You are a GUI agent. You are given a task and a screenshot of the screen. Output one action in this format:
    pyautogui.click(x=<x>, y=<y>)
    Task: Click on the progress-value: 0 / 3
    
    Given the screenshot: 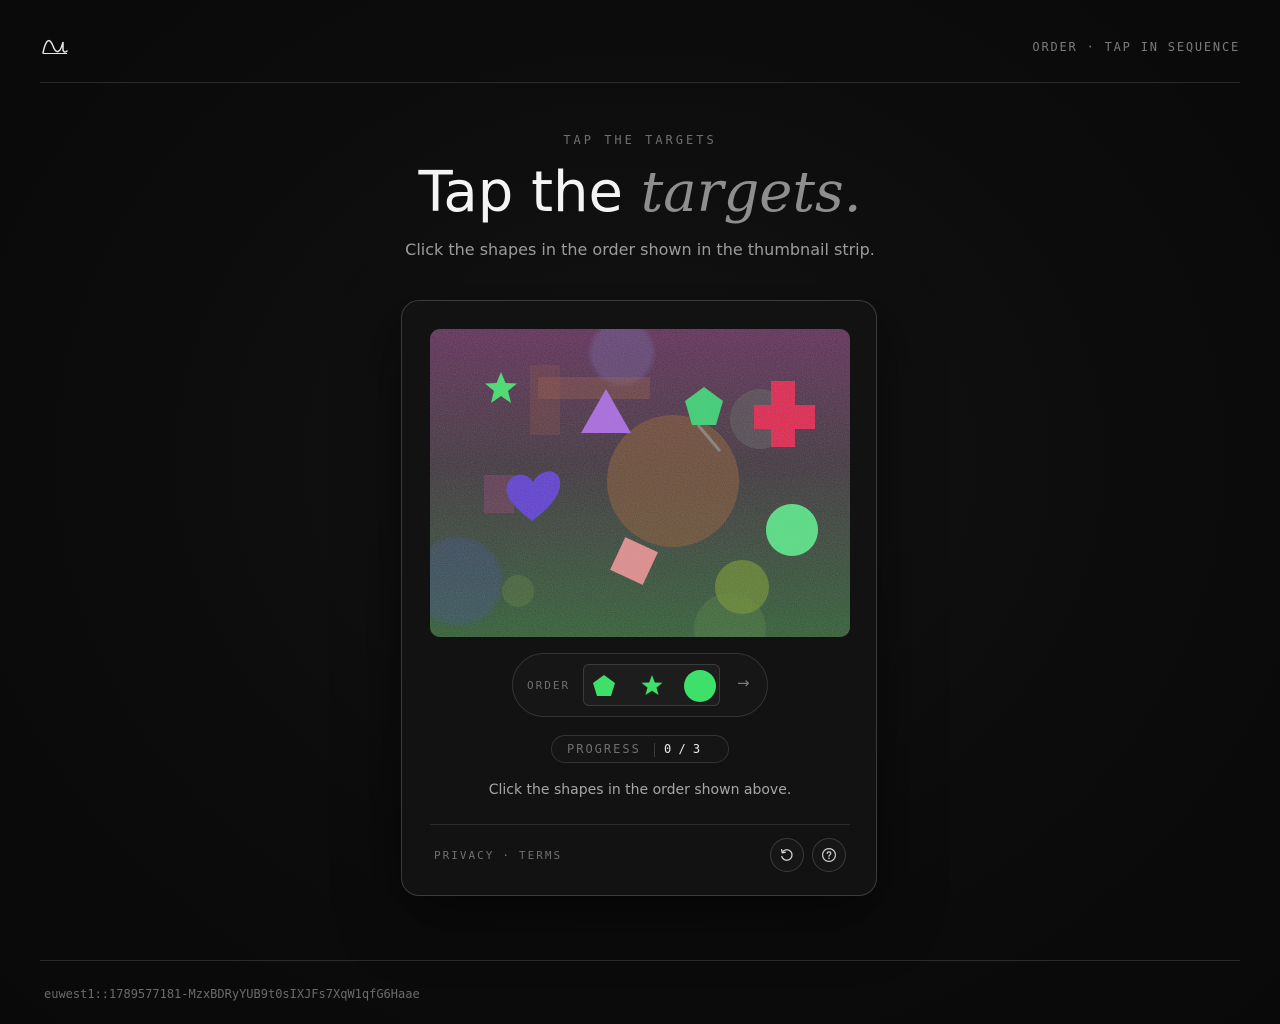 What is the action you would take?
    pyautogui.click(x=682, y=749)
    